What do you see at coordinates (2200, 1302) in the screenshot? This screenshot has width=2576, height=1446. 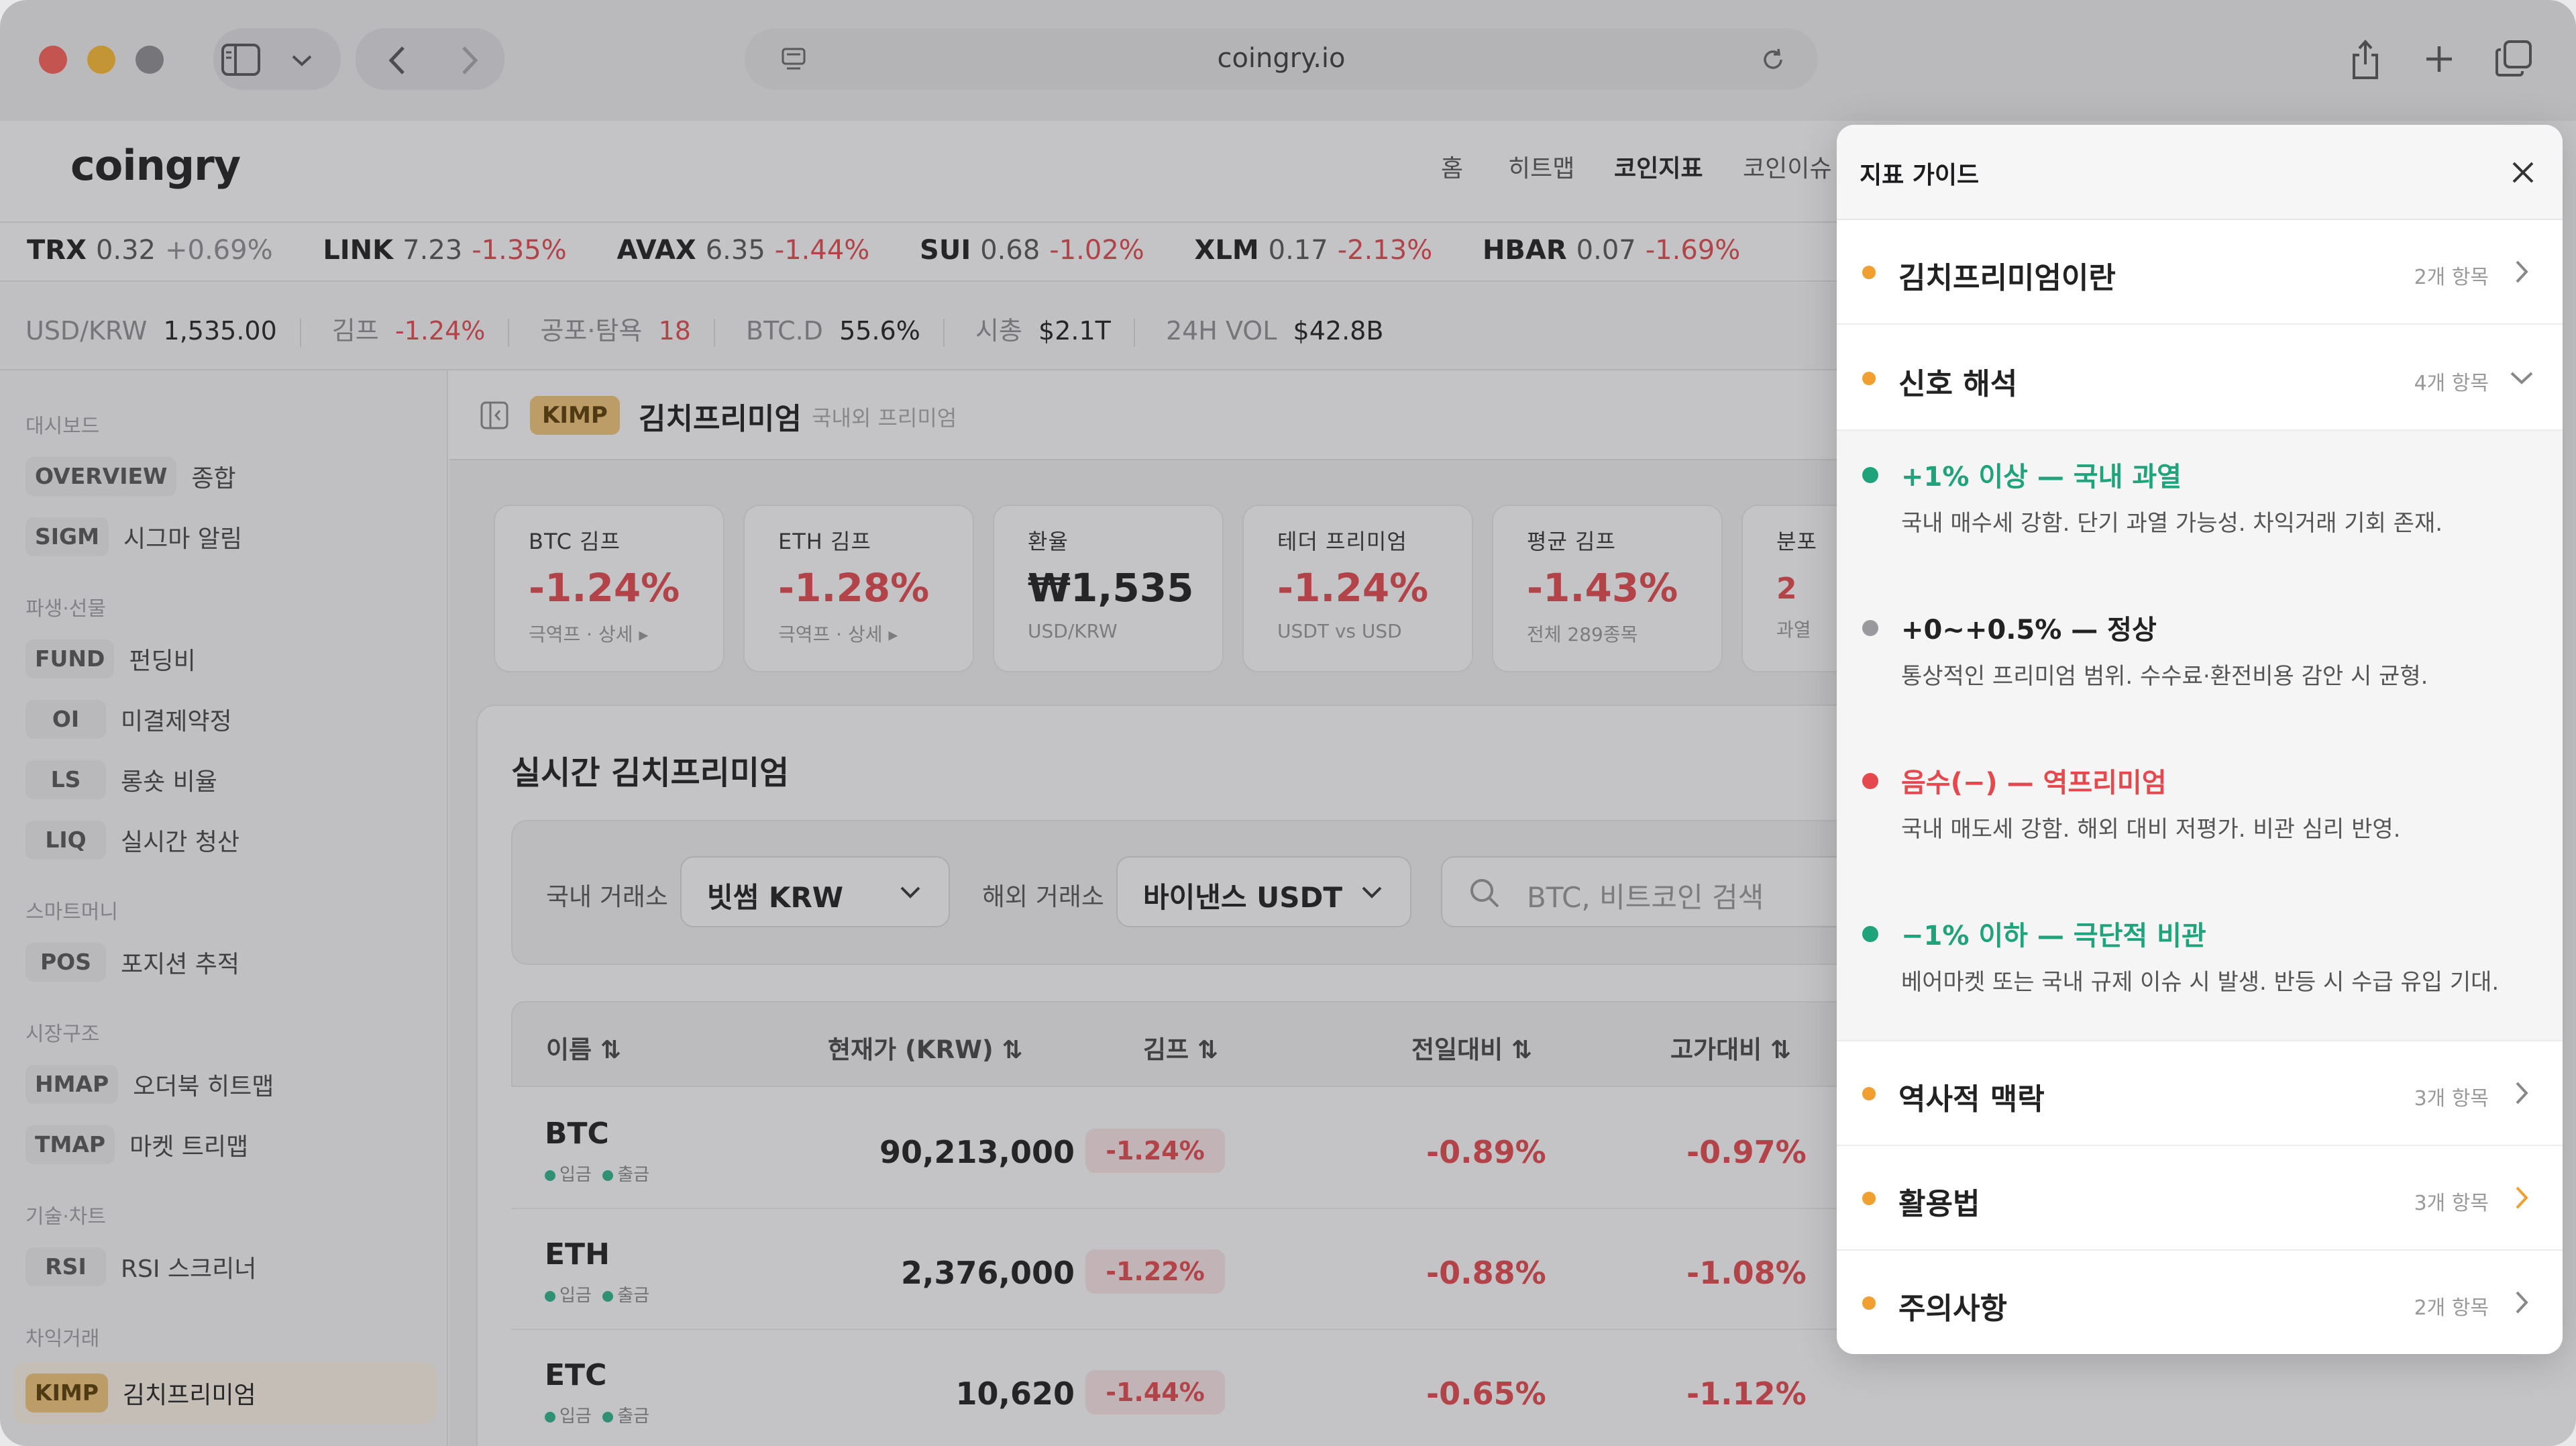 I see `guide-section-cautions: 주의사항 2개 항목` at bounding box center [2200, 1302].